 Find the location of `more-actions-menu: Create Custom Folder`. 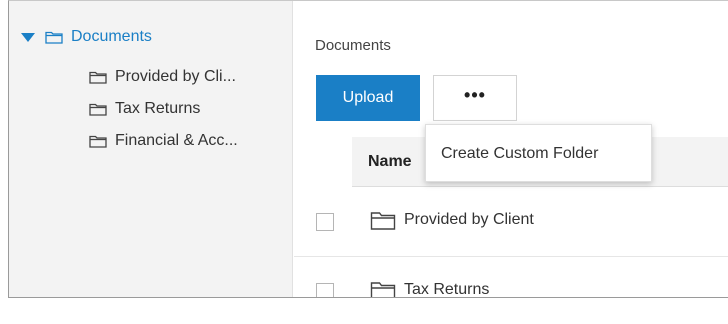

more-actions-menu: Create Custom Folder is located at coordinates (538, 153).